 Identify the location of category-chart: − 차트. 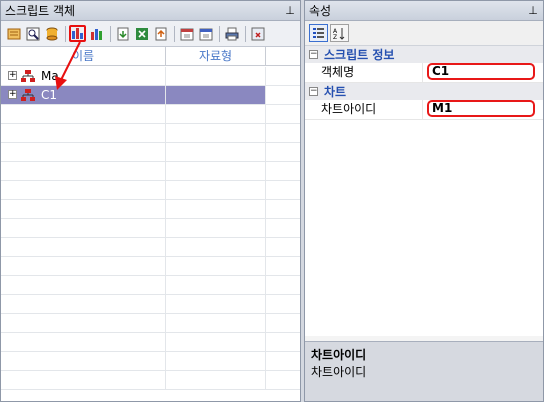
(424, 91).